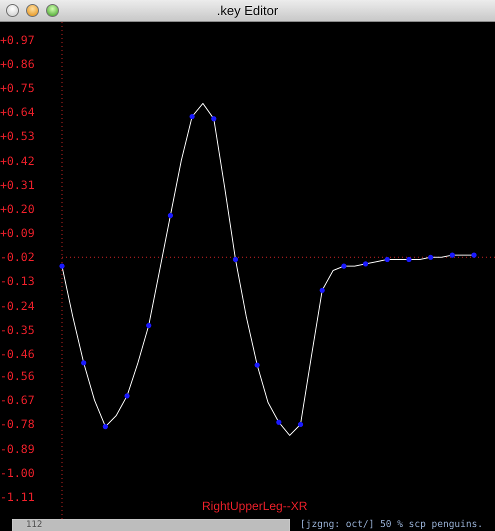 This screenshot has height=531, width=495. What do you see at coordinates (17, 355) in the screenshot?
I see `axis-label: -0.46` at bounding box center [17, 355].